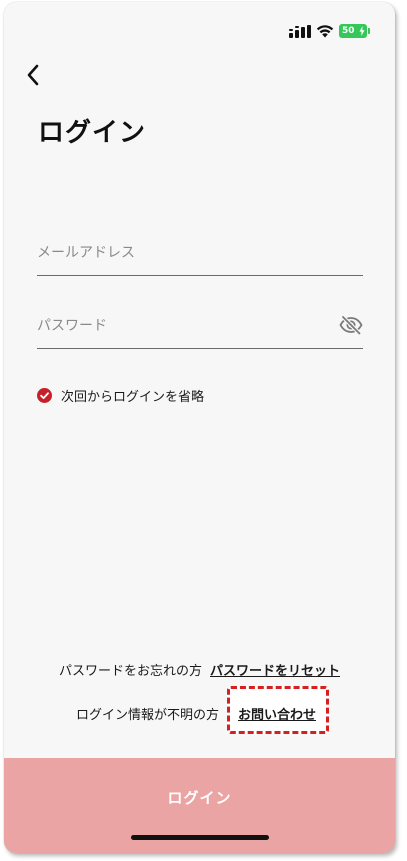 This screenshot has width=407, height=861. I want to click on status-bar: 50, so click(199, 24).